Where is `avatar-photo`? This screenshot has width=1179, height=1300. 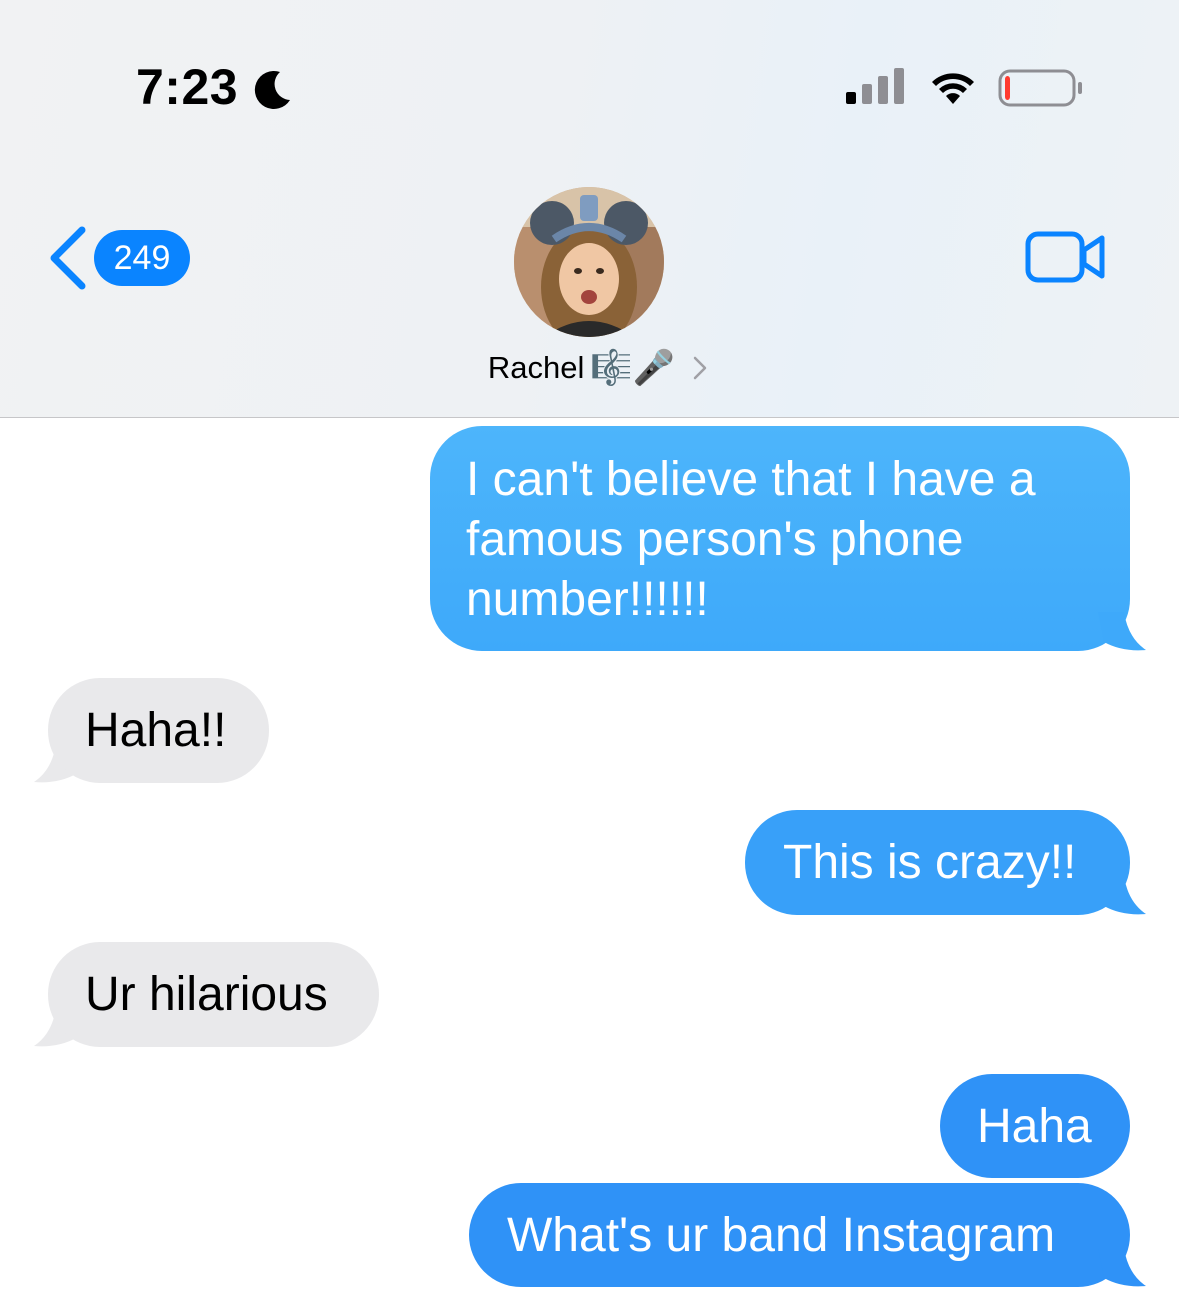
avatar-photo is located at coordinates (589, 262).